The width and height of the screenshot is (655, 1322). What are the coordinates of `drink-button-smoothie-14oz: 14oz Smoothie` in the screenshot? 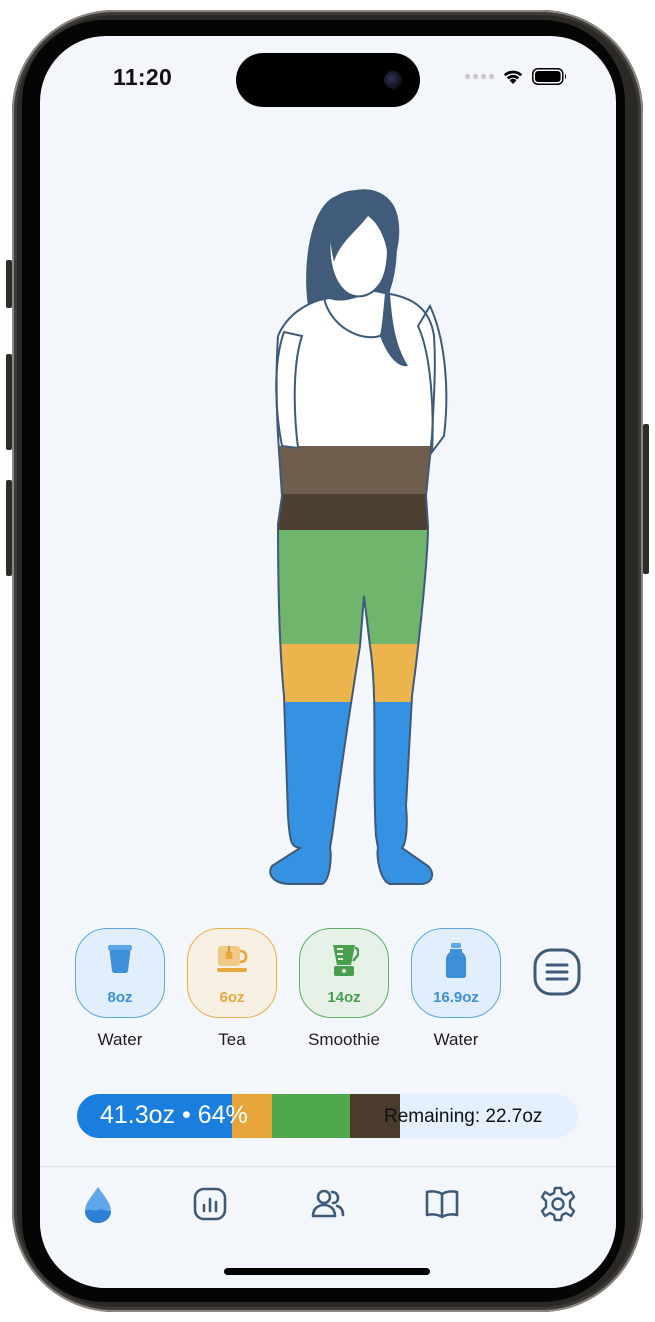 It's located at (344, 989).